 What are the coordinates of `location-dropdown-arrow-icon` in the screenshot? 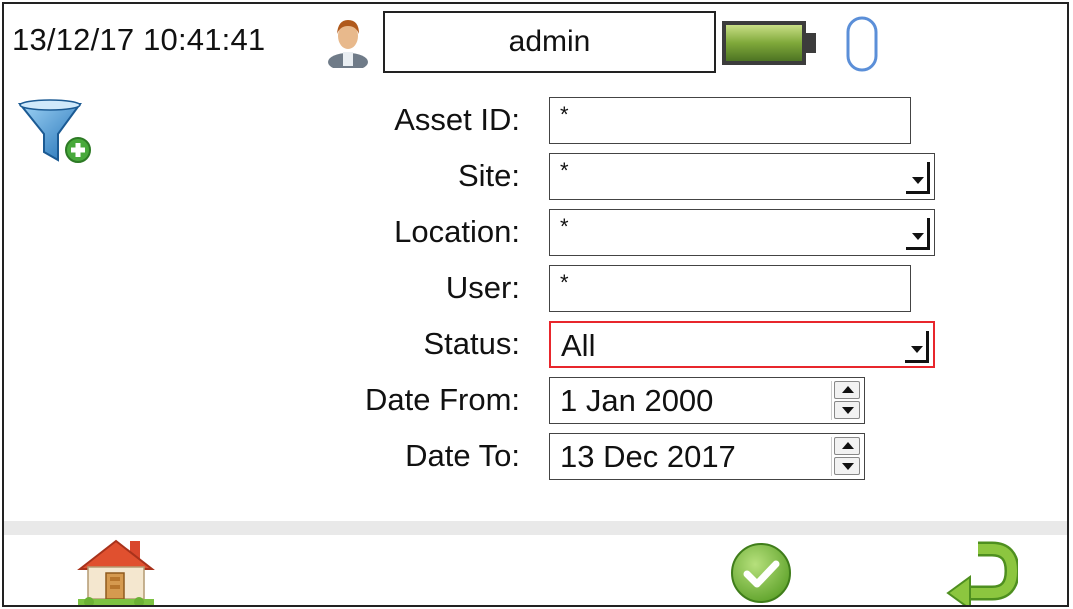 It's located at (918, 234).